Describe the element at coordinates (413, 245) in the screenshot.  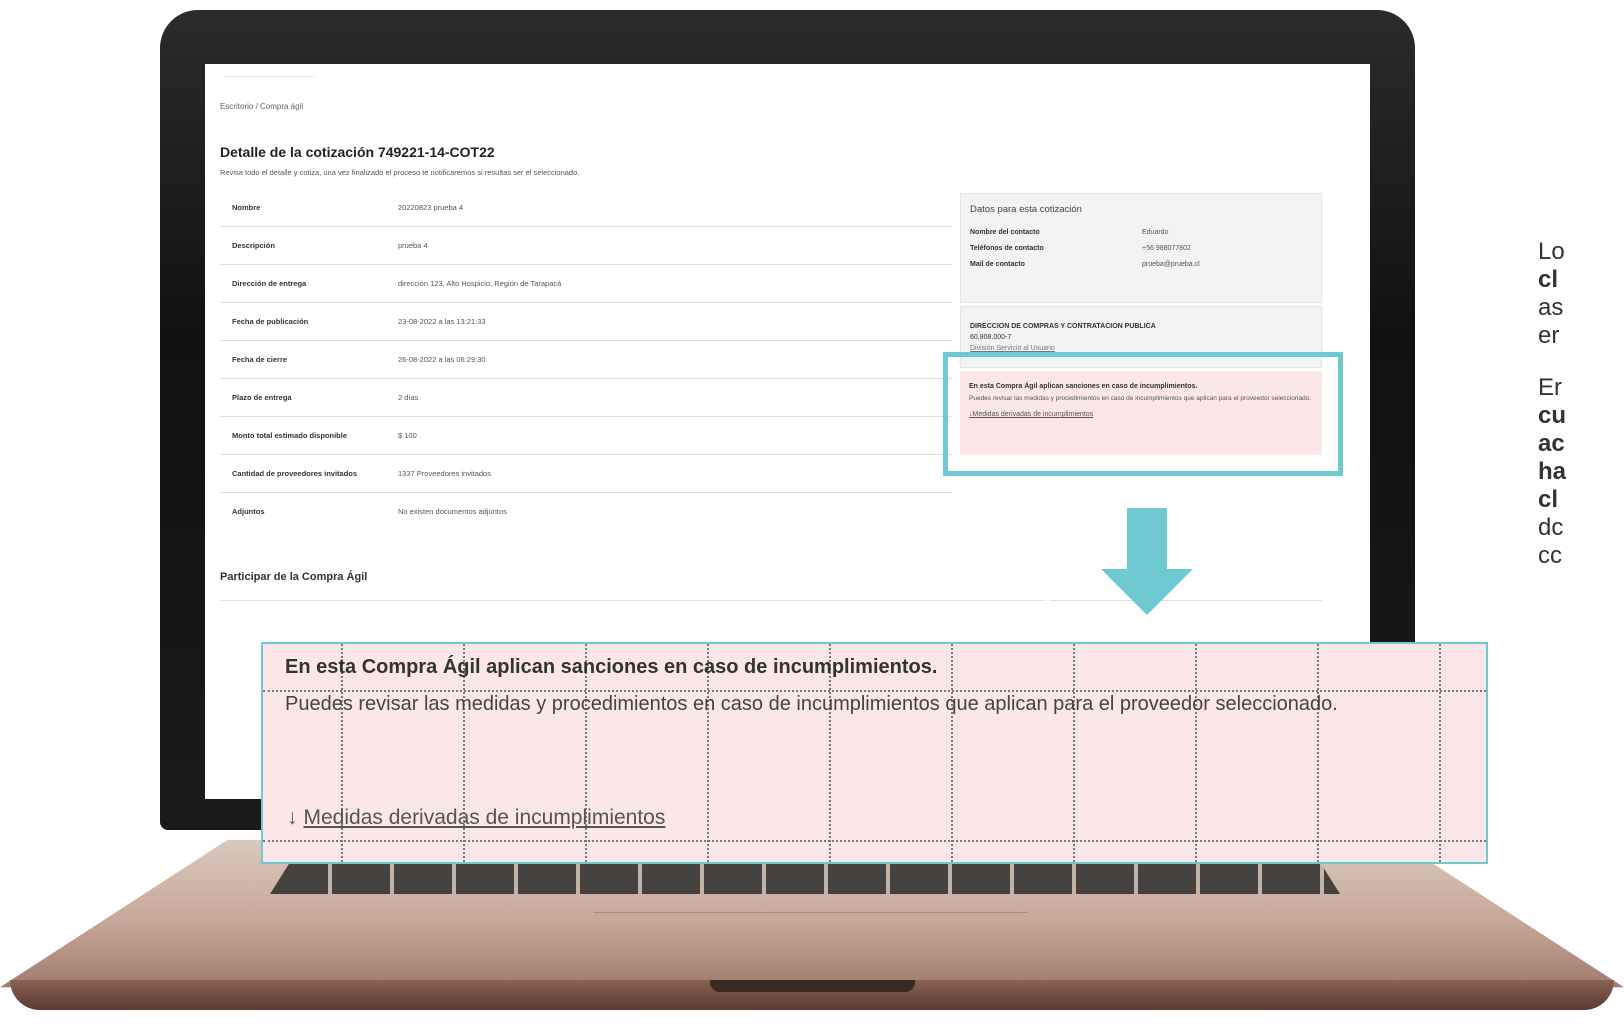
I see `row-value: prueba 4` at that location.